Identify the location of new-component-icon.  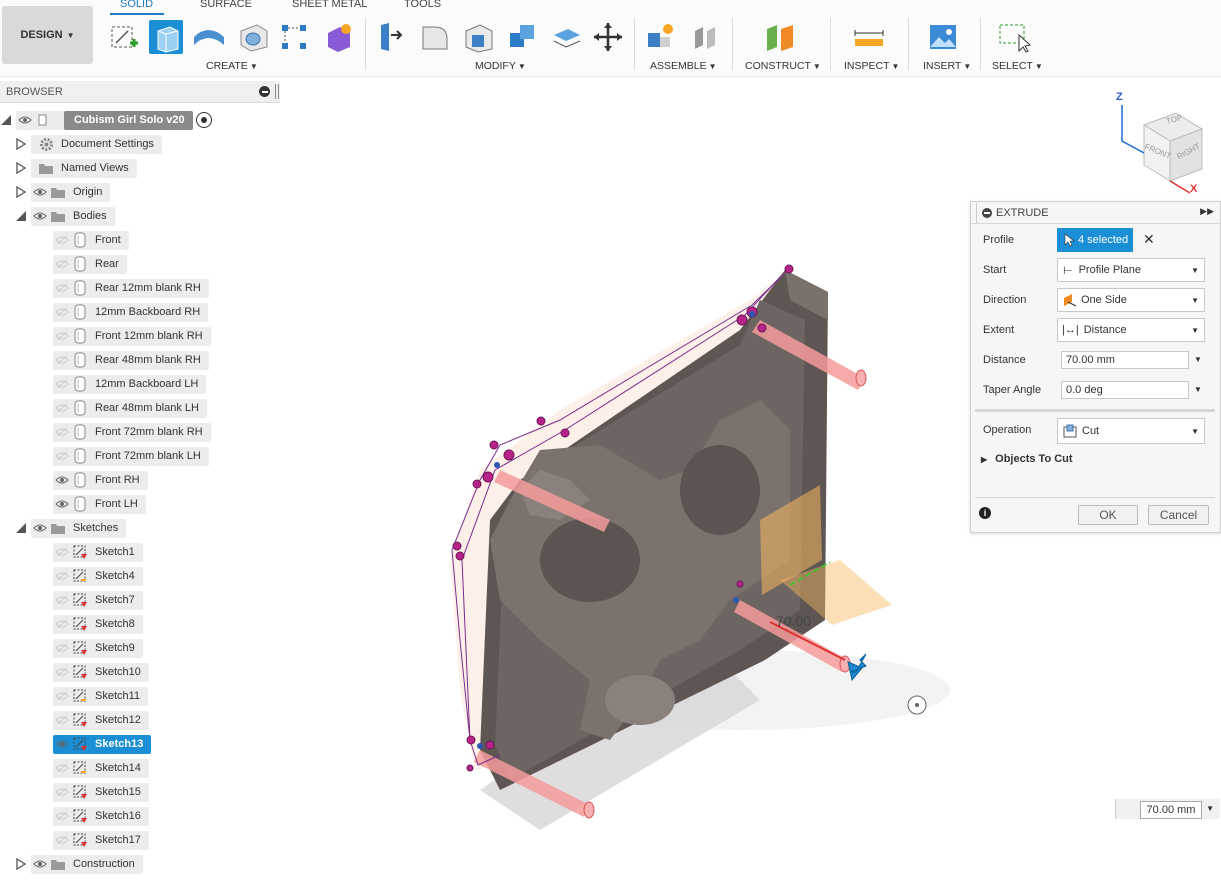
(660, 37).